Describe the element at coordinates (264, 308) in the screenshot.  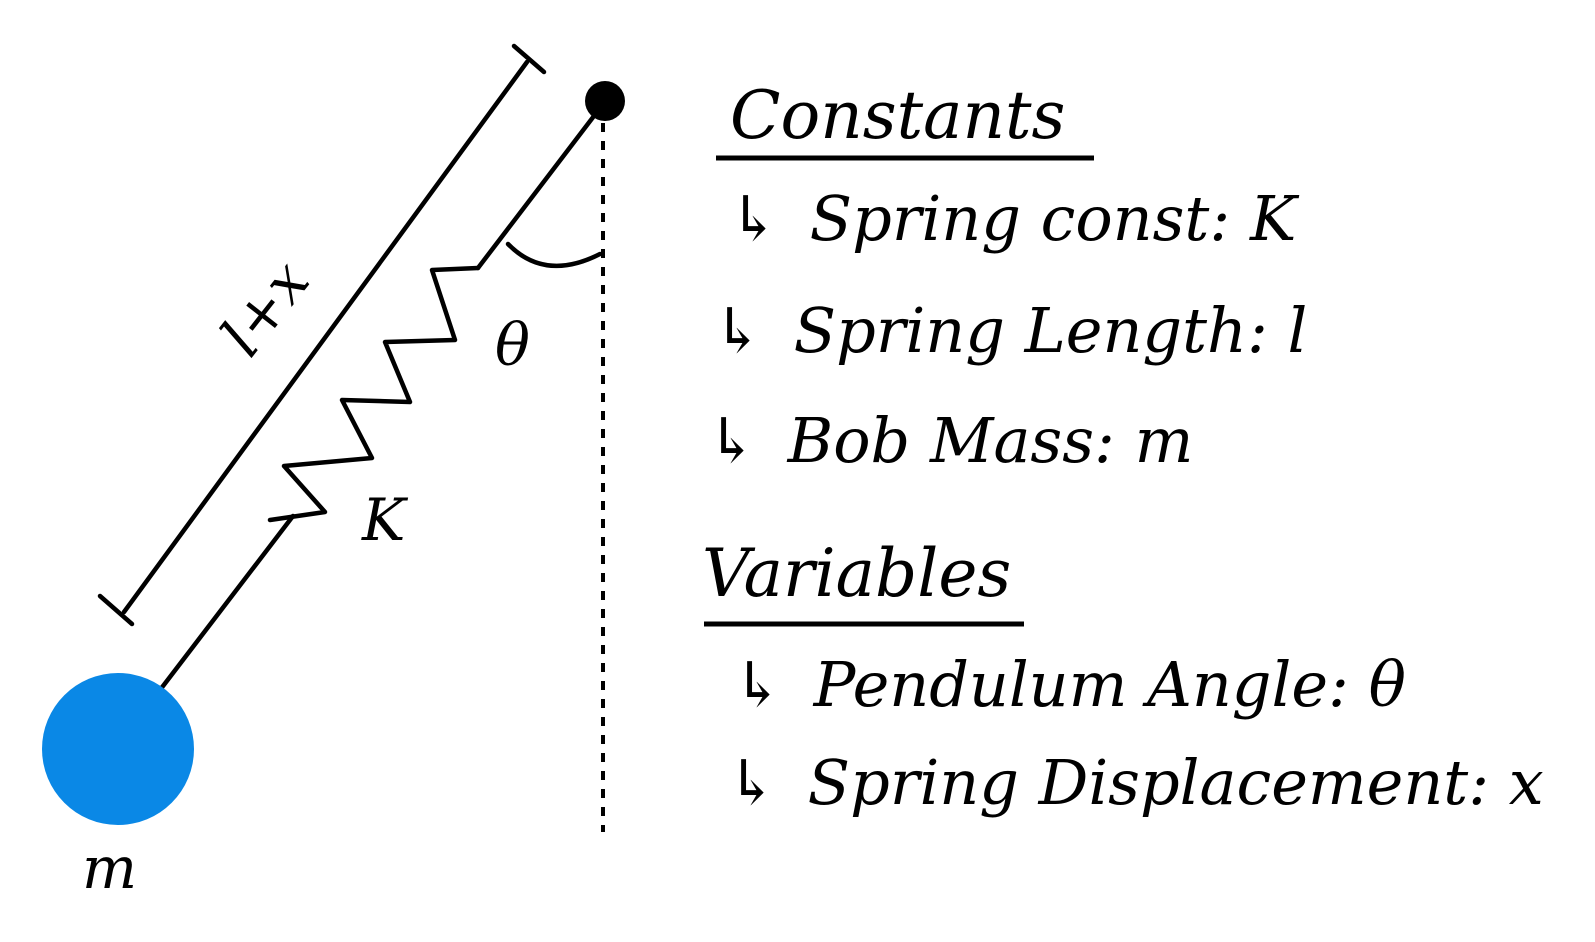
I see `length-label: l+x` at that location.